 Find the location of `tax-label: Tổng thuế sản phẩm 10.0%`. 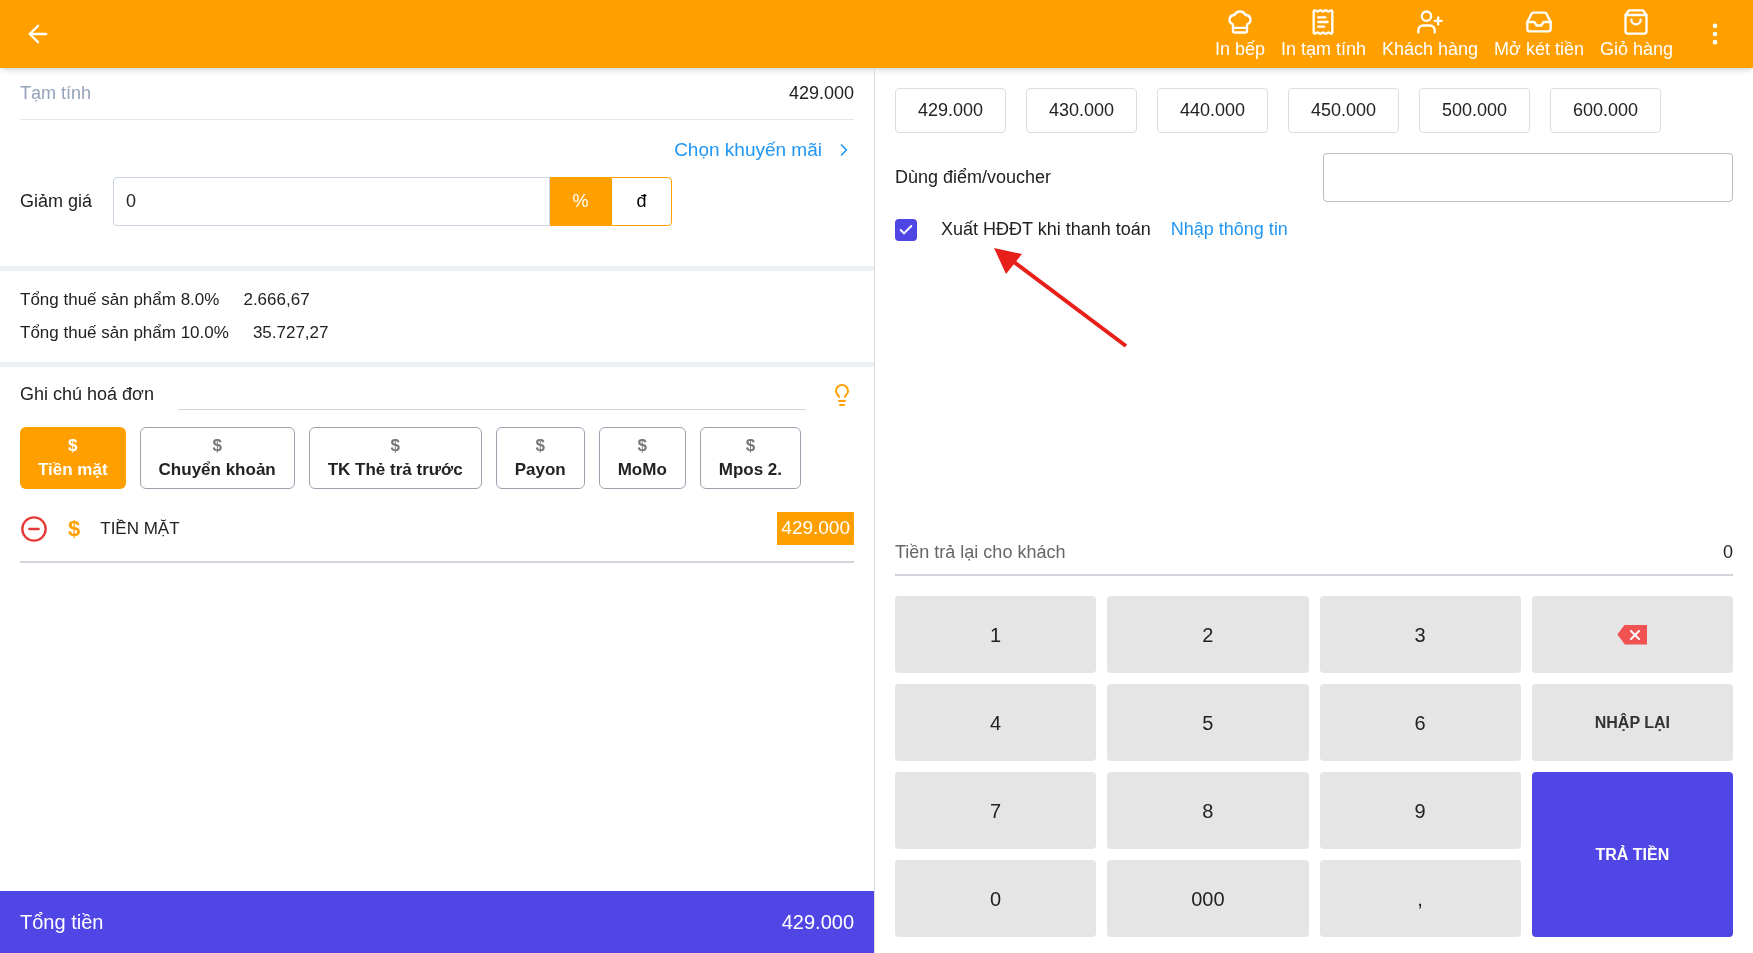

tax-label: Tổng thuế sản phẩm 10.0% is located at coordinates (124, 333).